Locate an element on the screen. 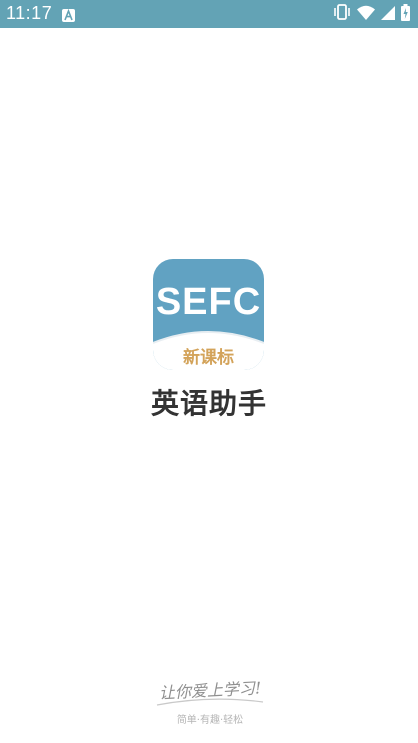 This screenshot has height=743, width=418. tagline-text: 简单·有趣·轻松 is located at coordinates (210, 720).